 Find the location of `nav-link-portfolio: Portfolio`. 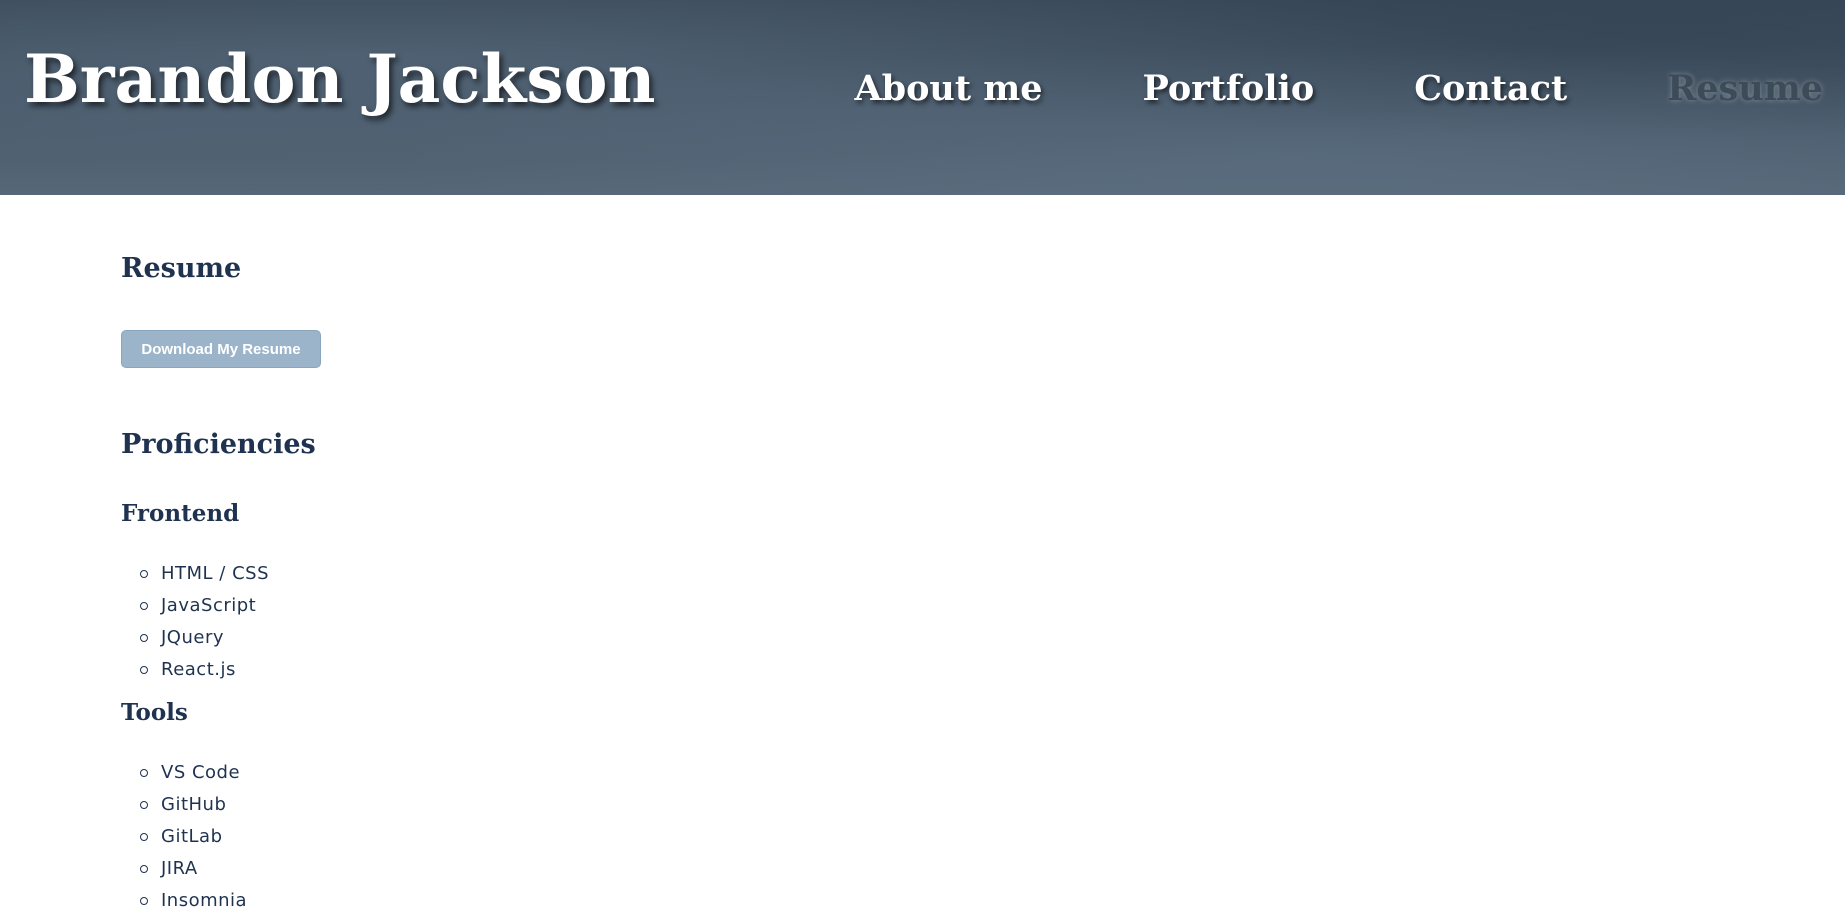

nav-link-portfolio: Portfolio is located at coordinates (1229, 88).